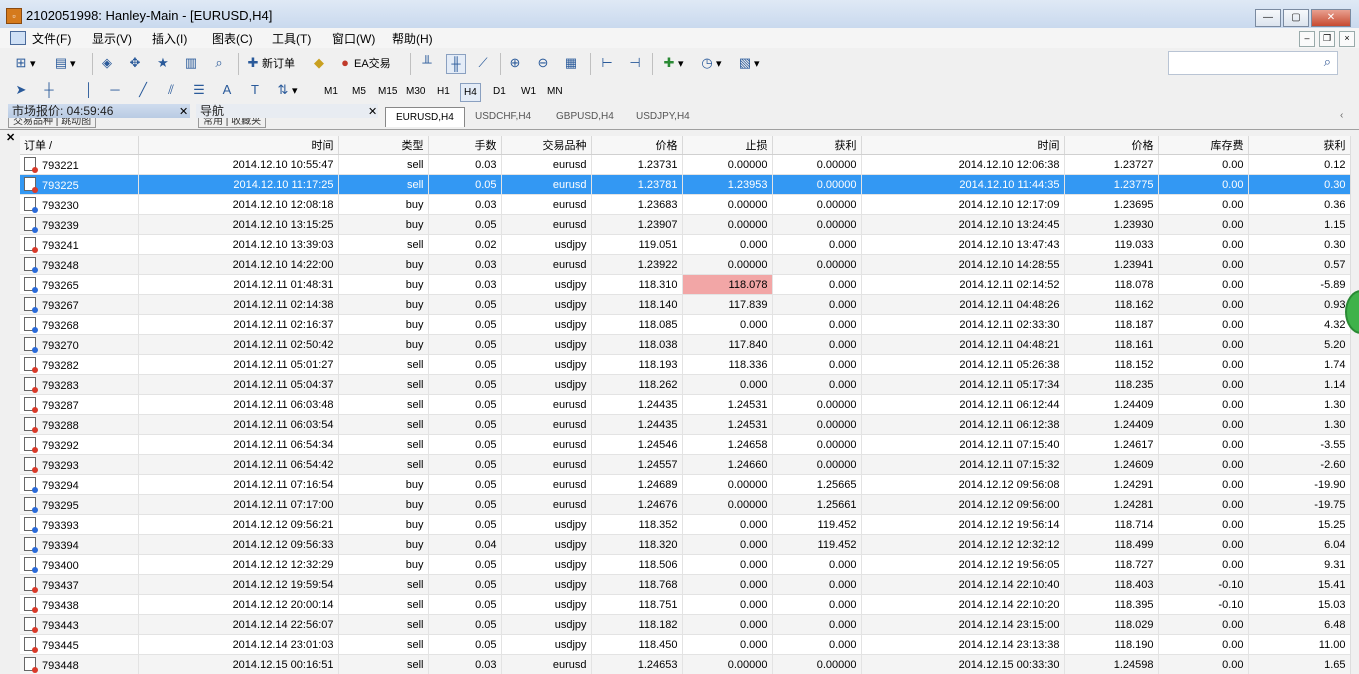 This screenshot has height=674, width=1359. What do you see at coordinates (372, 111) in the screenshot?
I see `navigator-close-icon: ✕` at bounding box center [372, 111].